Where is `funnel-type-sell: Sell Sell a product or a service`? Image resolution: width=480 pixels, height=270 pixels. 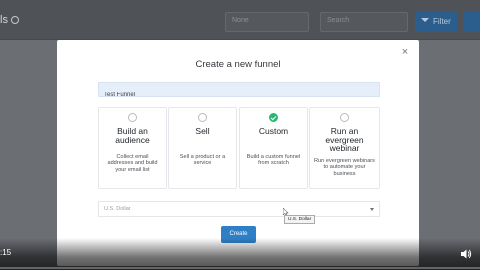
funnel-type-sell: Sell Sell a product or a service is located at coordinates (202, 148).